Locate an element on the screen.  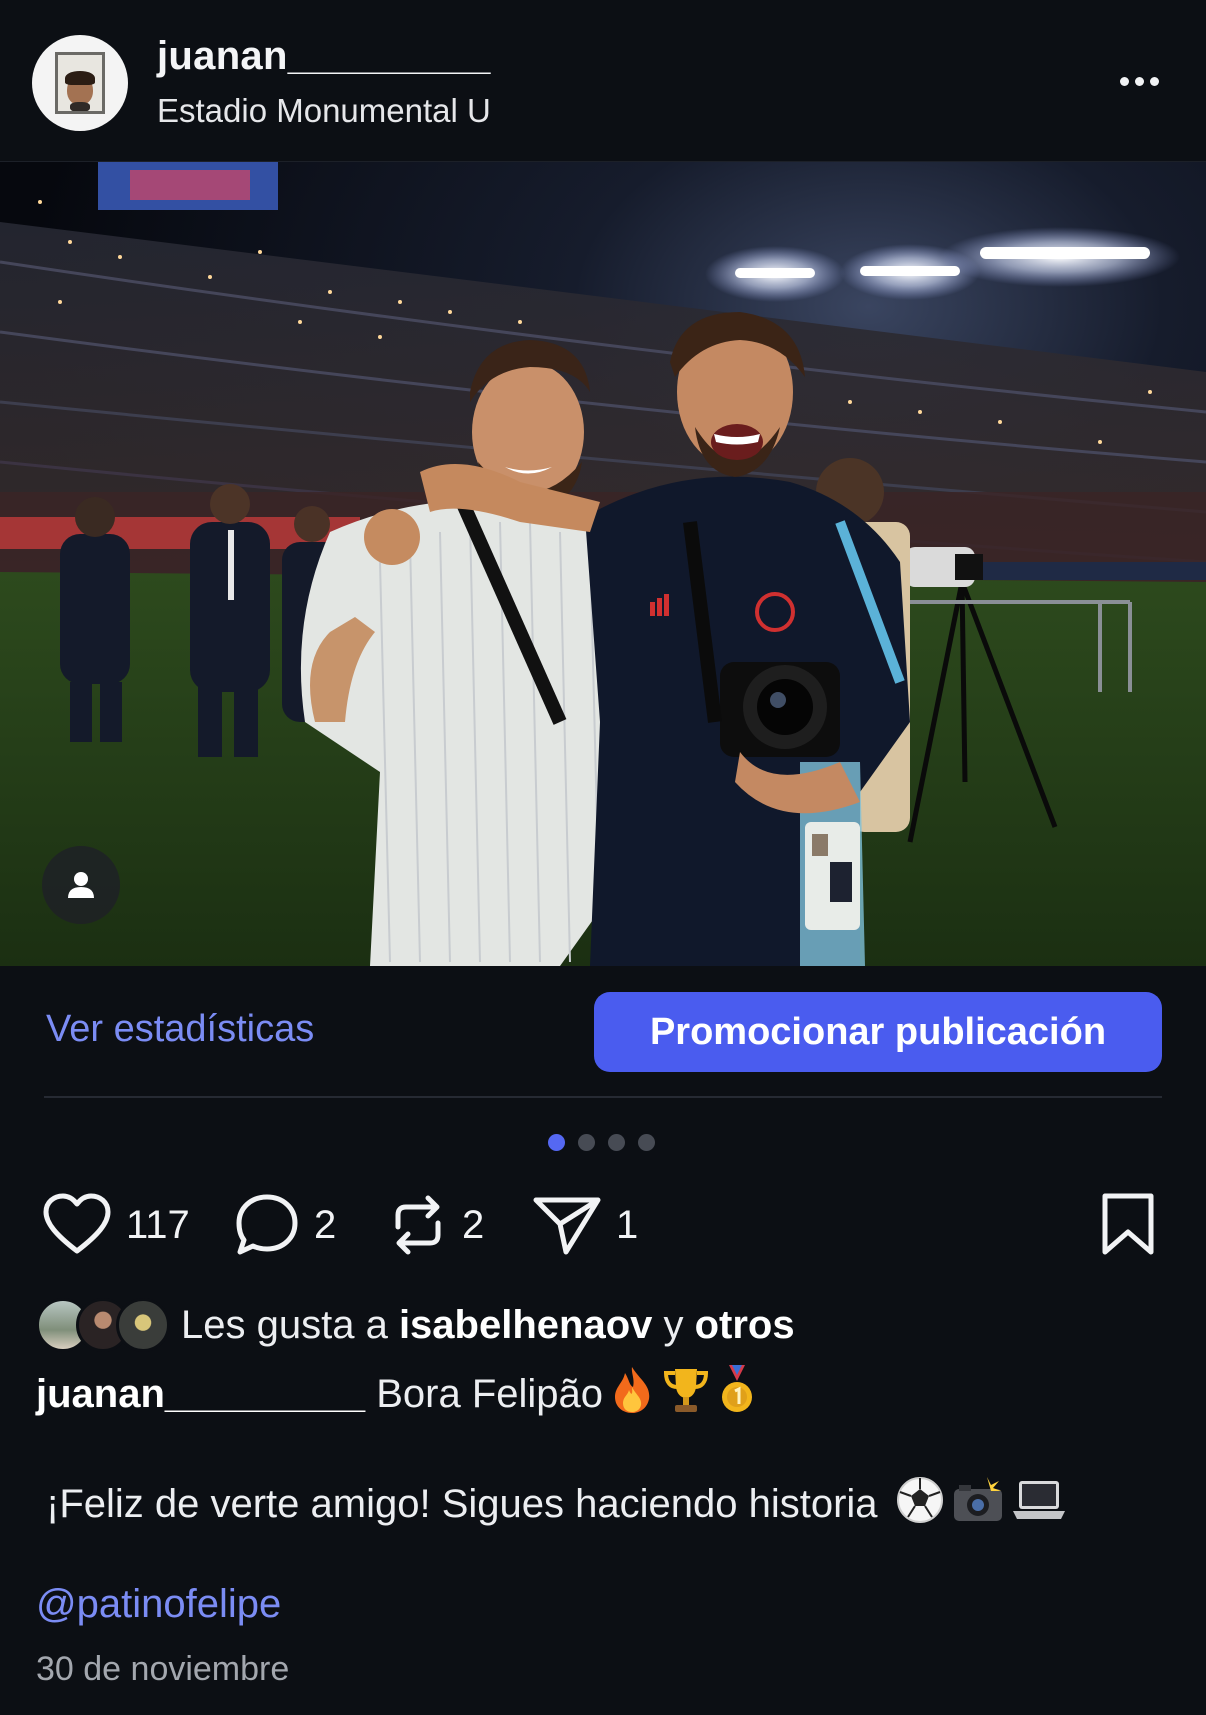
caption-text: Bora Felipão is located at coordinates (484, 1394).